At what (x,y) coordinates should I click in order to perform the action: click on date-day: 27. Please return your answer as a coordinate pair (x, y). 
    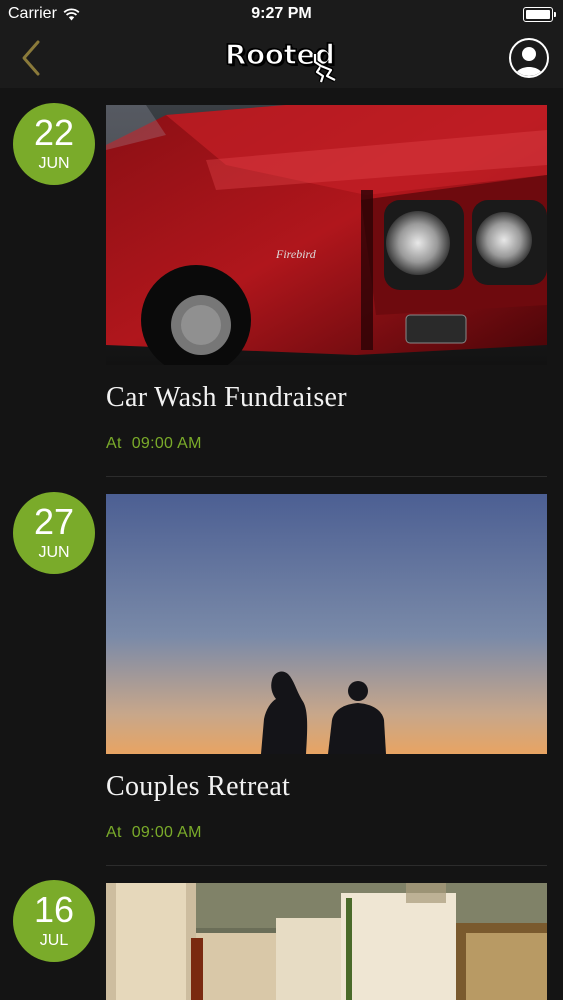
    Looking at the image, I should click on (54, 521).